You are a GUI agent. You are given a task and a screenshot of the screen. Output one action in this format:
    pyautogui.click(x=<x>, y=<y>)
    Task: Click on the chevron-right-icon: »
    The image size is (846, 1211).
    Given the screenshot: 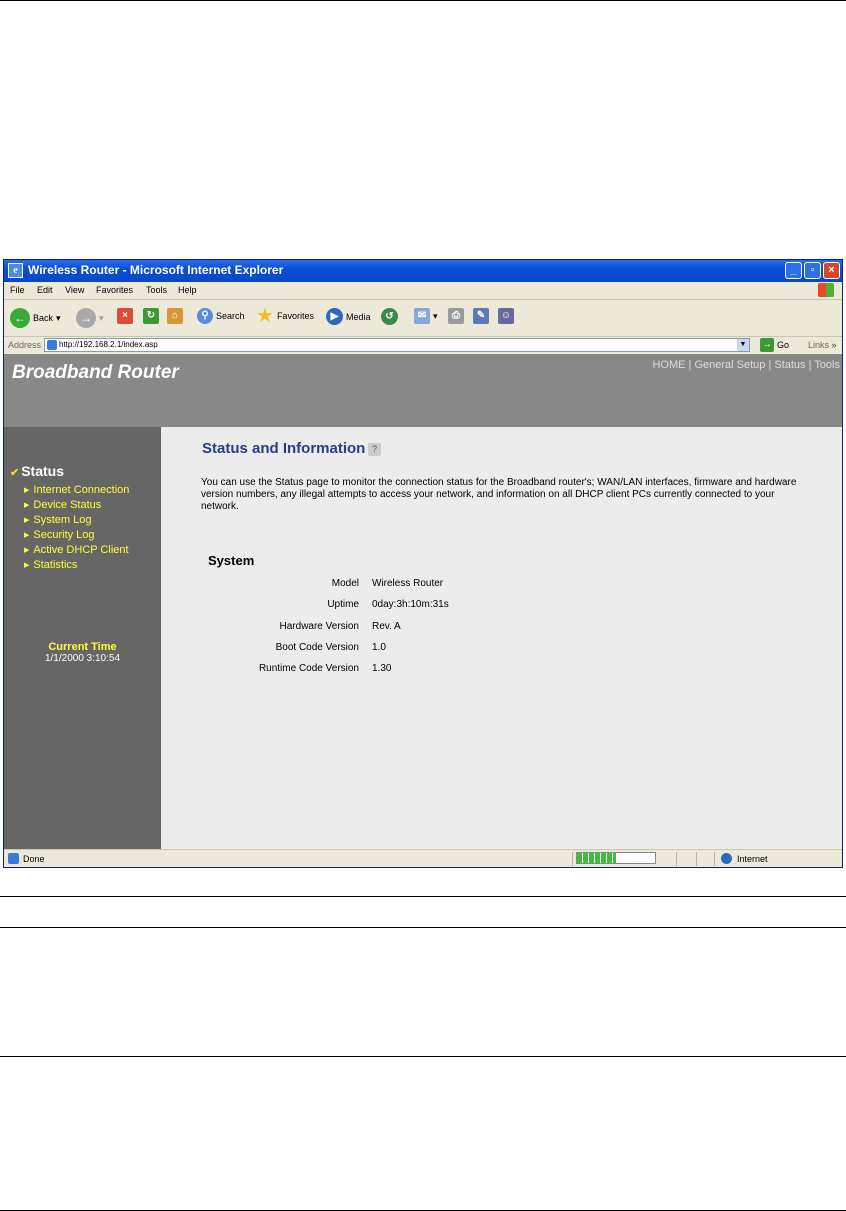 What is the action you would take?
    pyautogui.click(x=834, y=345)
    